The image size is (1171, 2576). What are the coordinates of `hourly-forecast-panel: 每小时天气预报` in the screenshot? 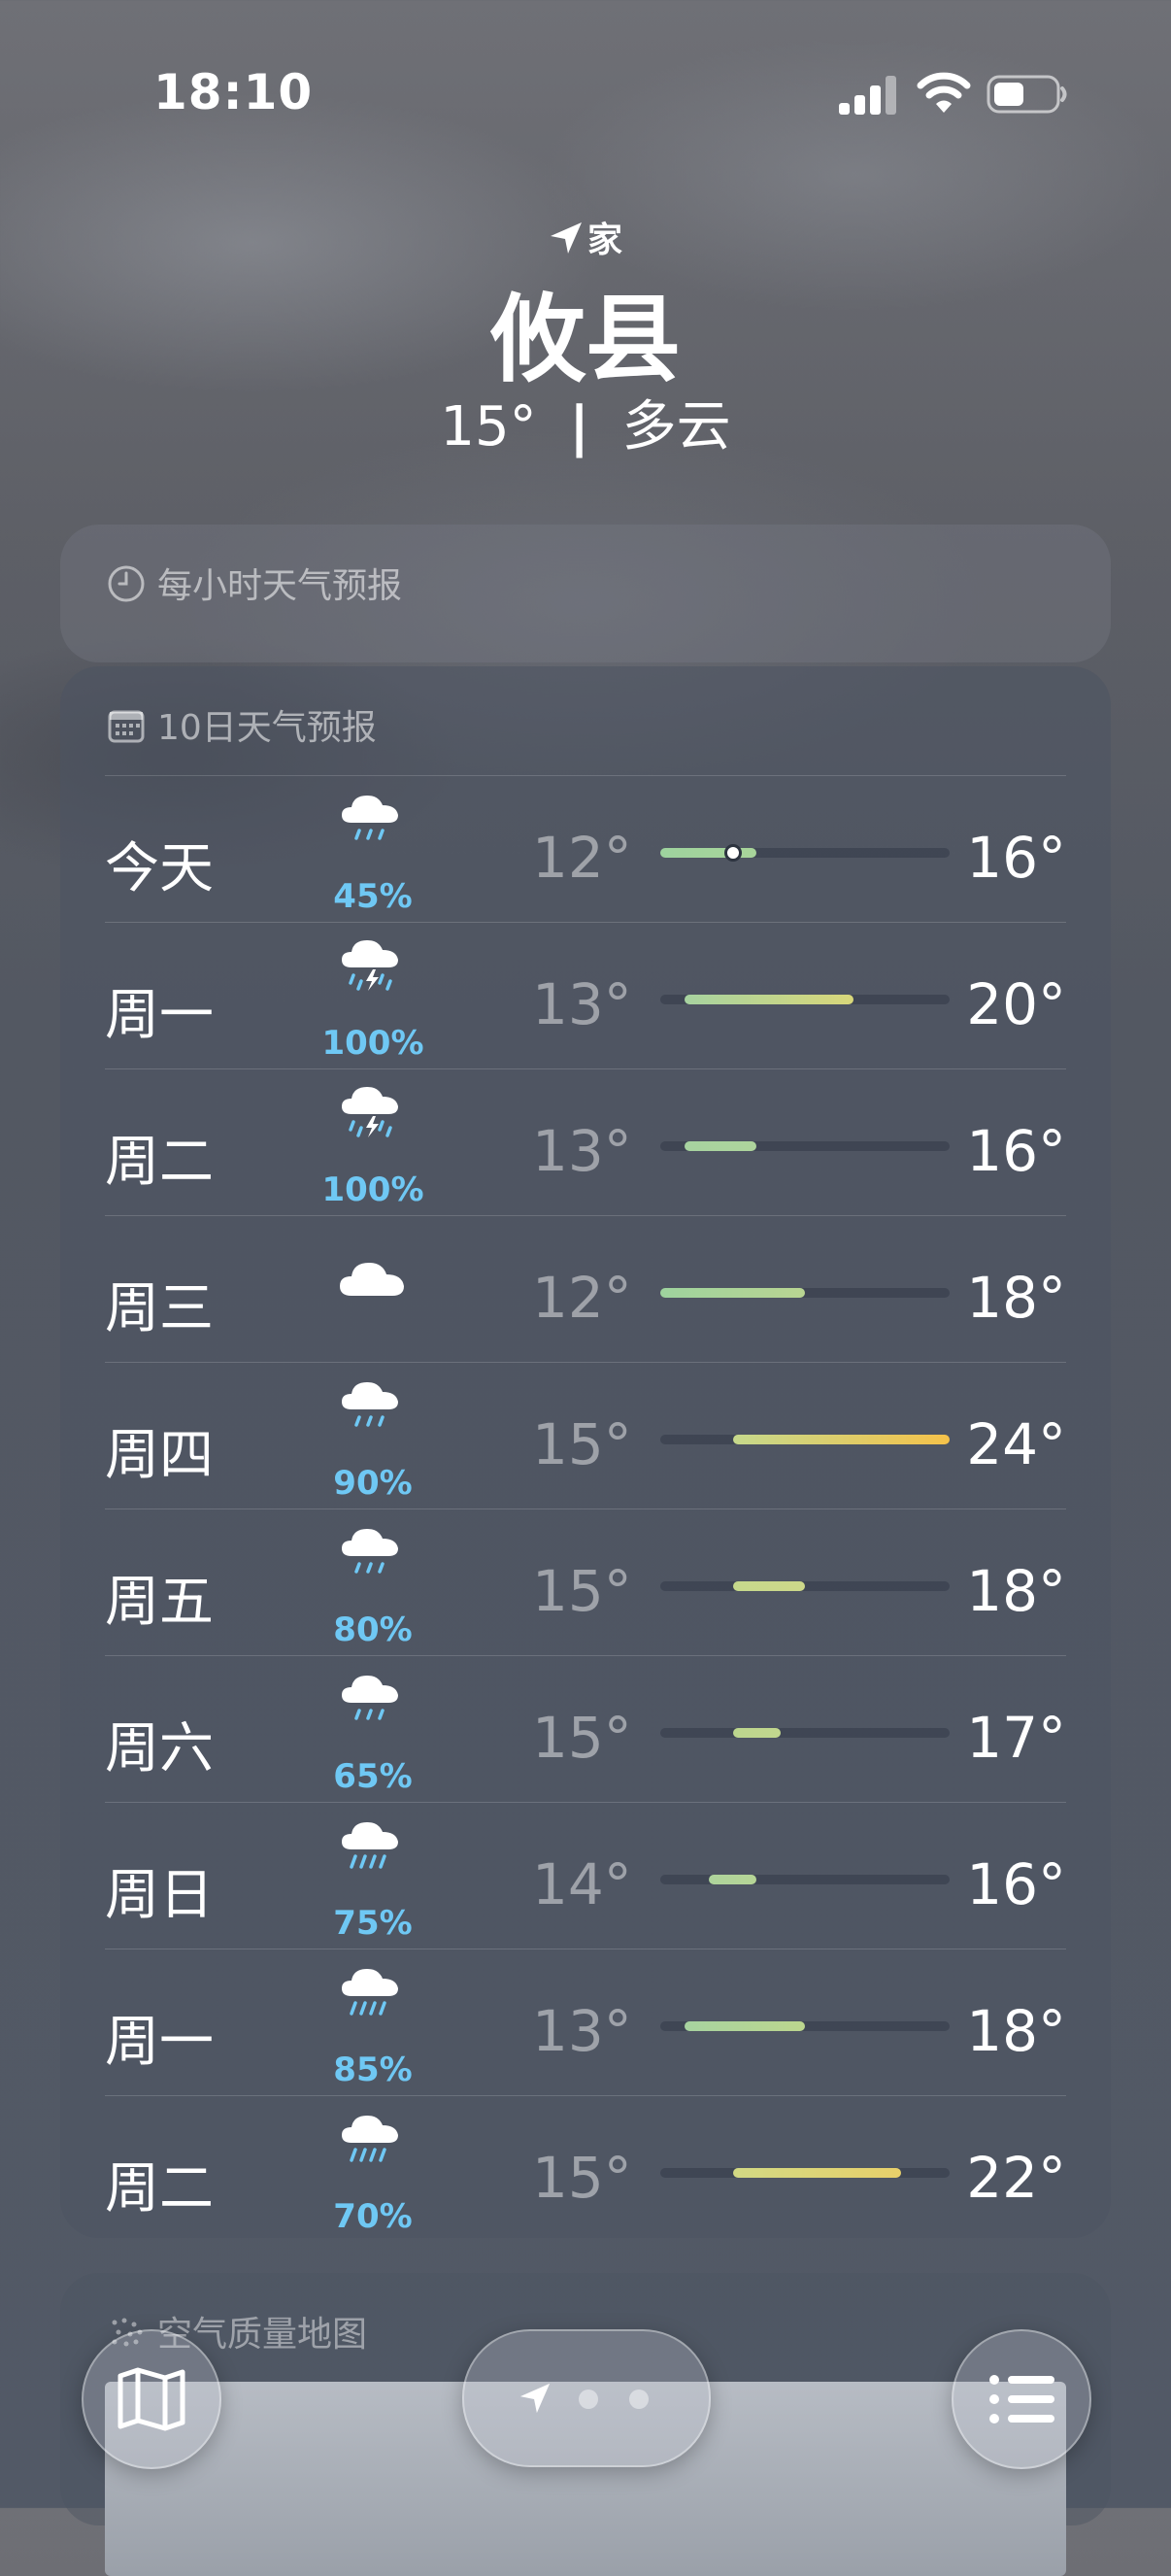 It's located at (585, 593).